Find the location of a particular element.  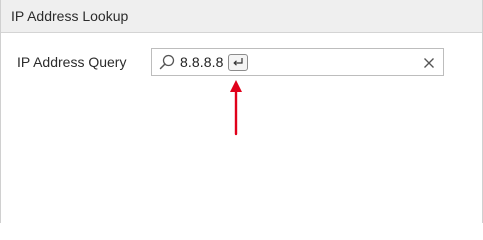

ip-query-label: IP Address Query is located at coordinates (72, 62).